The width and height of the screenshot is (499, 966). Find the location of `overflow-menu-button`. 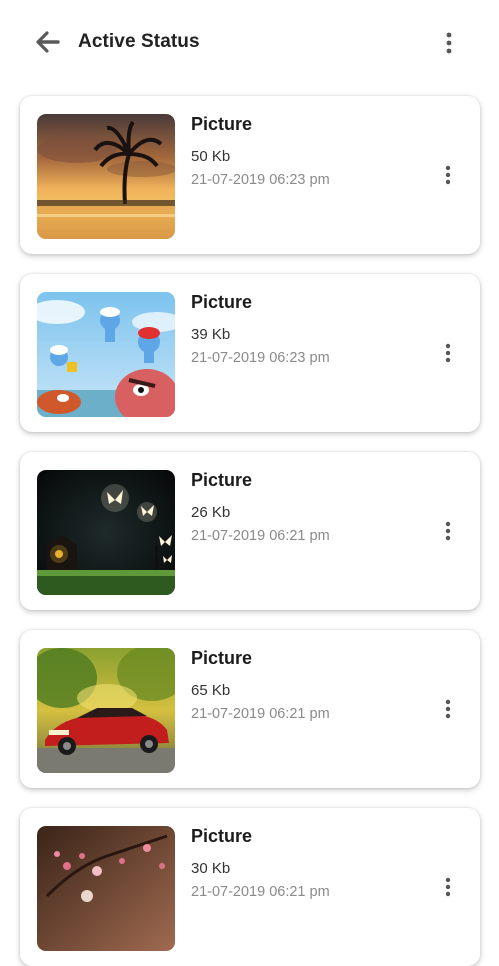

overflow-menu-button is located at coordinates (449, 43).